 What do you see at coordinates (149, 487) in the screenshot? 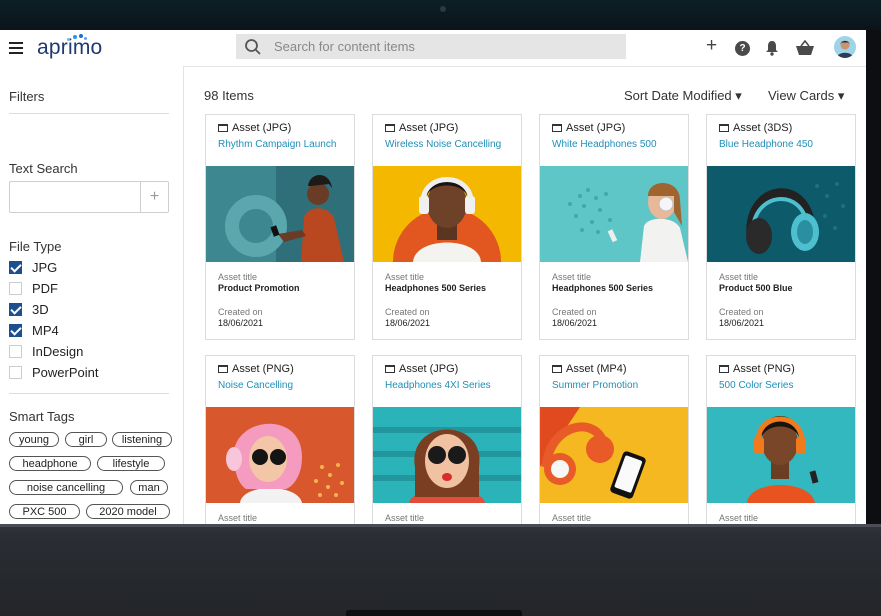
I see `smart-tag: man` at bounding box center [149, 487].